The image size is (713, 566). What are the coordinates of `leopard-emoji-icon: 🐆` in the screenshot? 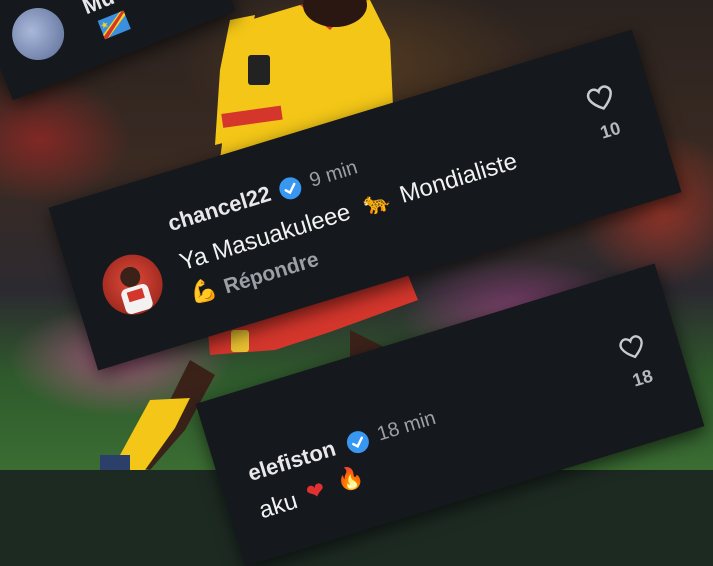 It's located at (377, 202).